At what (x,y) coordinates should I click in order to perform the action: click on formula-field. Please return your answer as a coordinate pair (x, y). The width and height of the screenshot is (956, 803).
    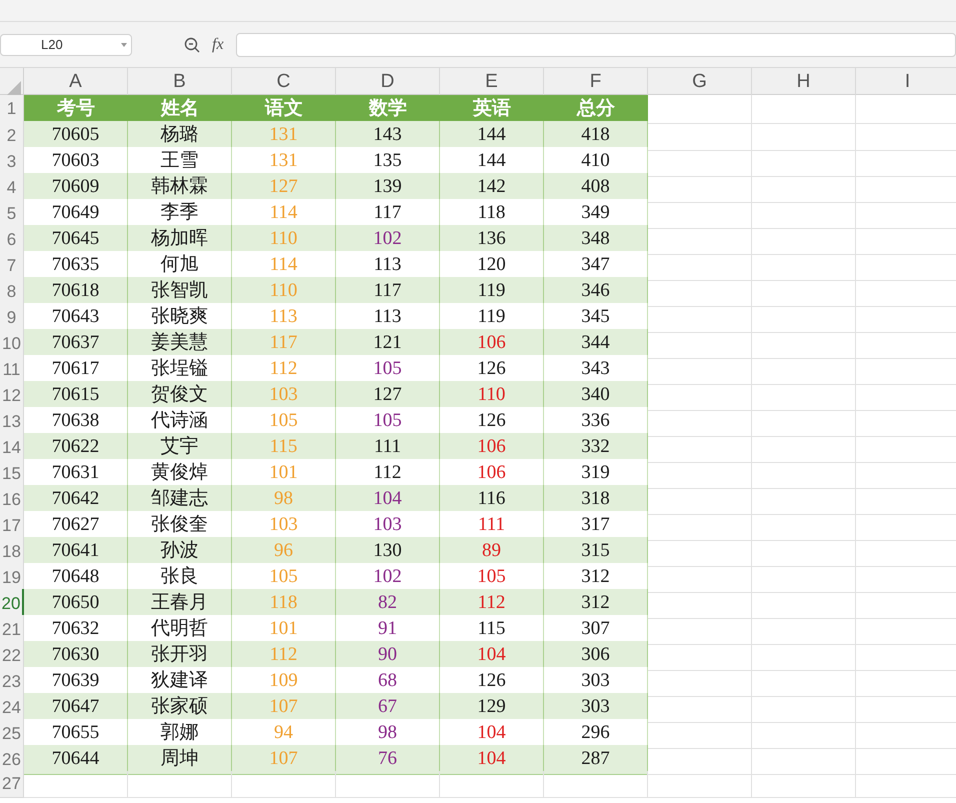
    Looking at the image, I should click on (596, 44).